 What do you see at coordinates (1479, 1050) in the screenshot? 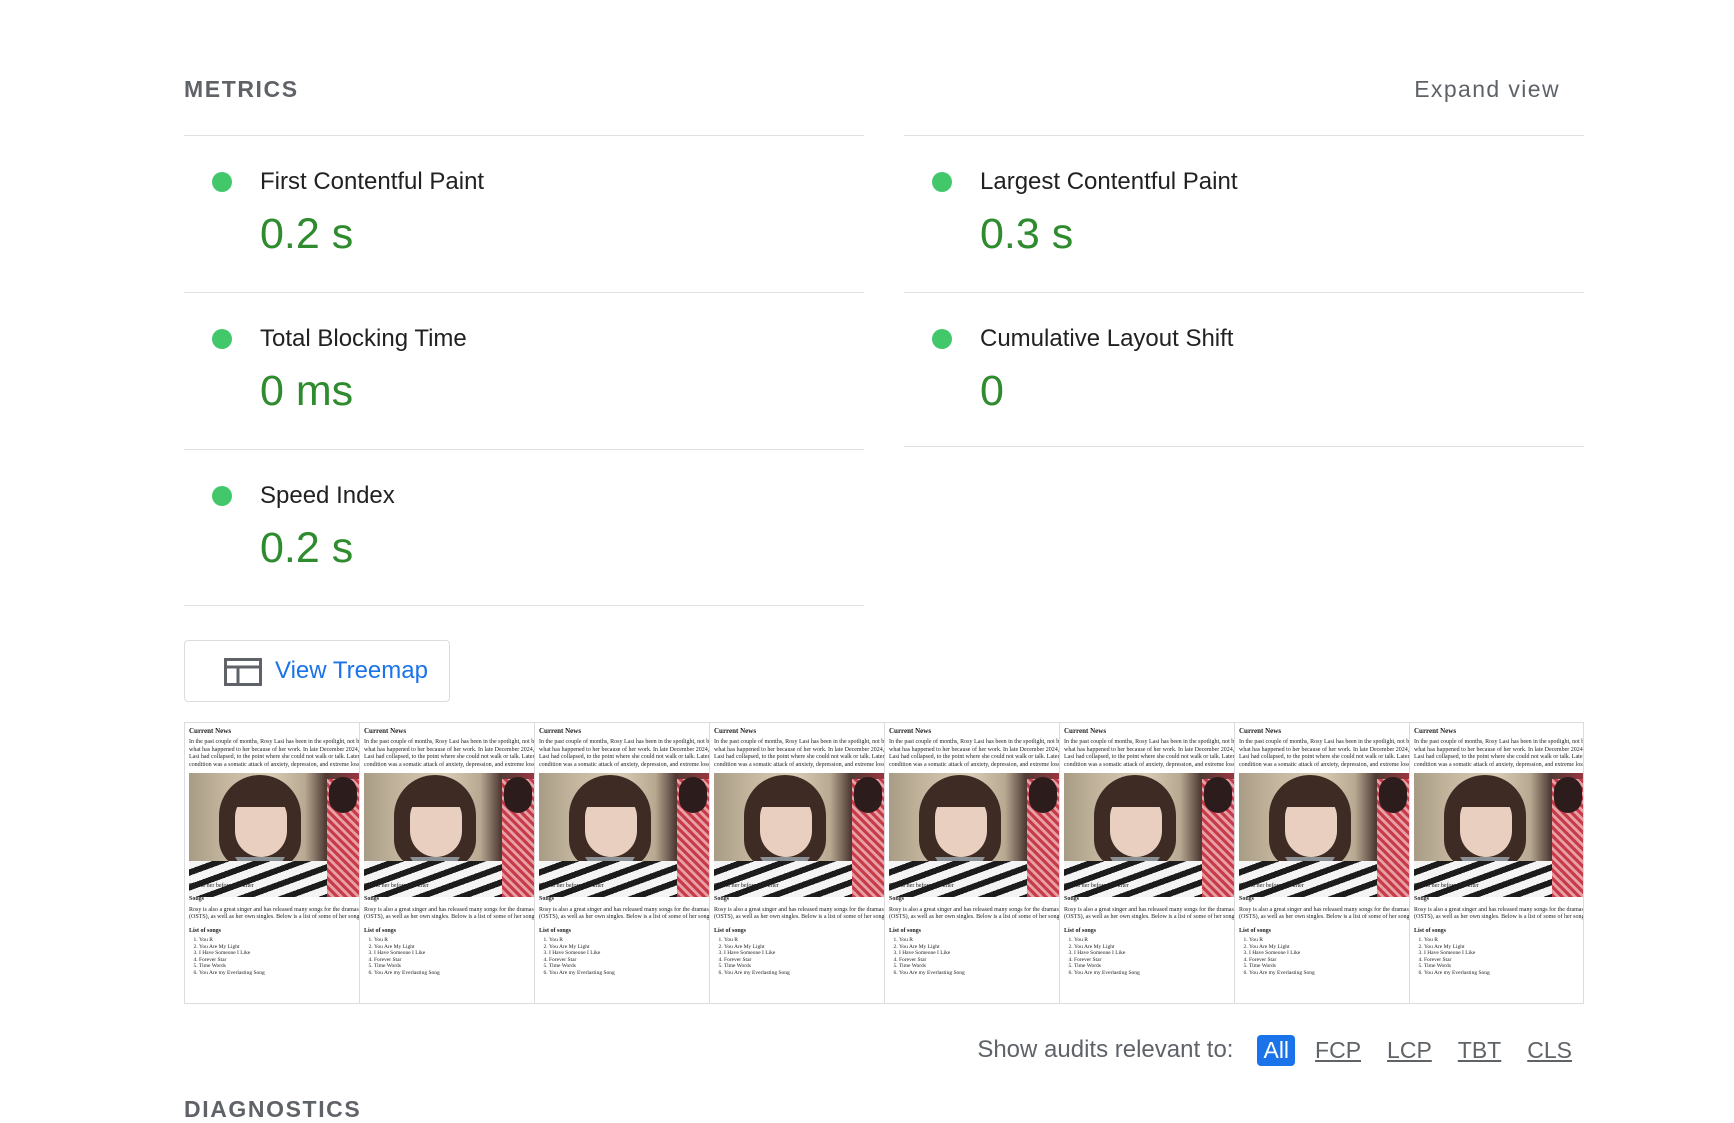
I see `filter-tbt: TBT` at bounding box center [1479, 1050].